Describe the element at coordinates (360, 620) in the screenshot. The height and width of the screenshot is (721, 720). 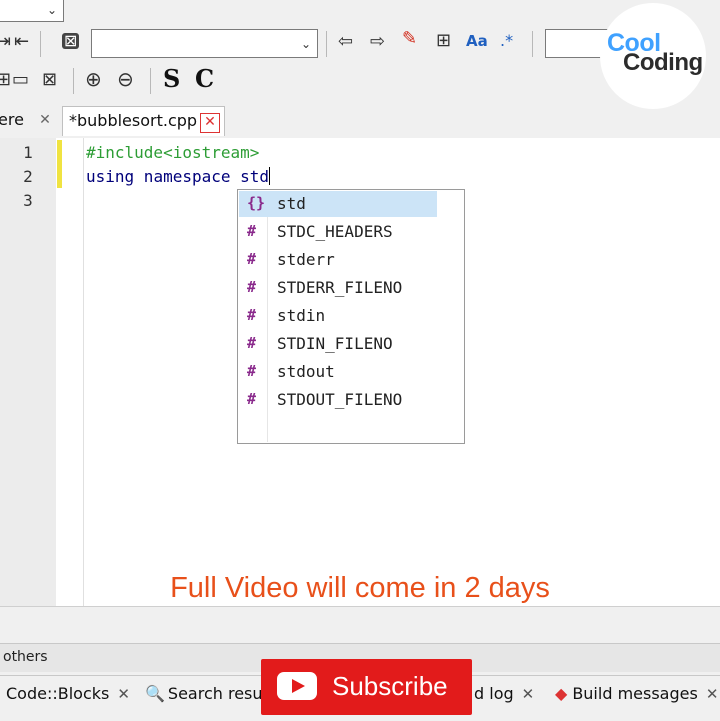
I see `horizontal-scrollbar` at that location.